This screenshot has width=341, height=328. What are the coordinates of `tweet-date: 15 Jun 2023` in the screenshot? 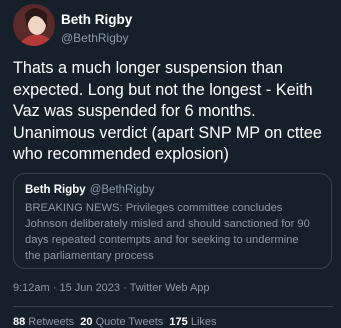 It's located at (89, 288).